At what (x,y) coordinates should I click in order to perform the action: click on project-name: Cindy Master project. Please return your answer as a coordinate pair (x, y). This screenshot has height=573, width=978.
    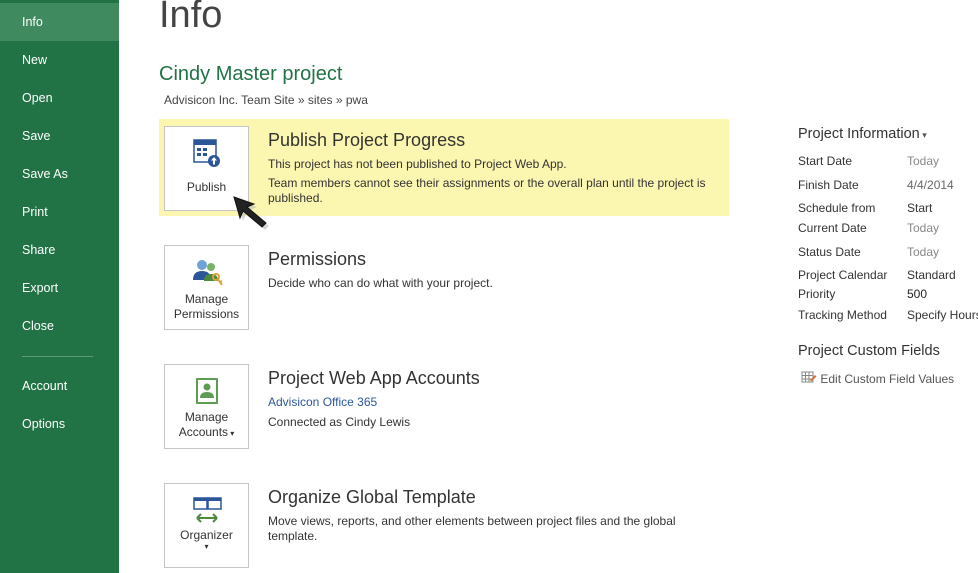
    Looking at the image, I should click on (251, 74).